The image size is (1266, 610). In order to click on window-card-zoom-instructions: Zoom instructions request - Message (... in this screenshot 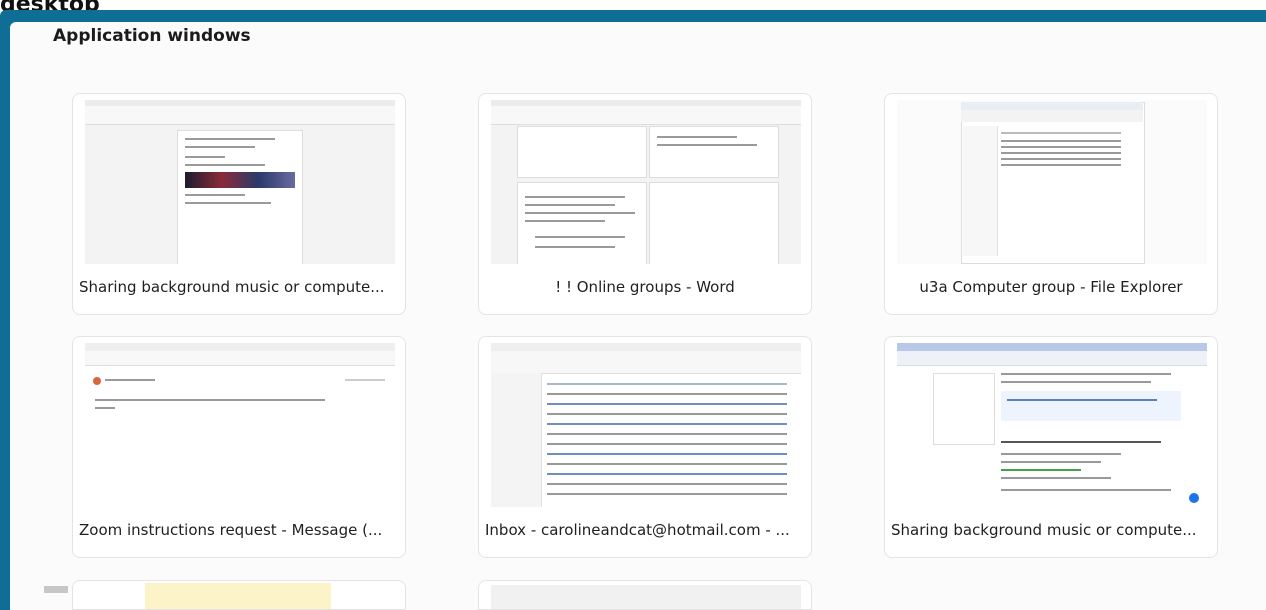, I will do `click(239, 447)`.